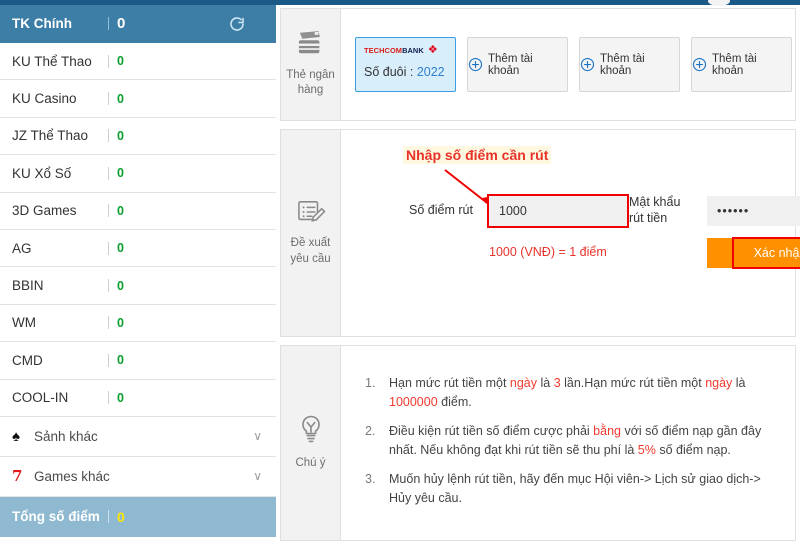  I want to click on confirm-button: Xác nhận, so click(753, 253).